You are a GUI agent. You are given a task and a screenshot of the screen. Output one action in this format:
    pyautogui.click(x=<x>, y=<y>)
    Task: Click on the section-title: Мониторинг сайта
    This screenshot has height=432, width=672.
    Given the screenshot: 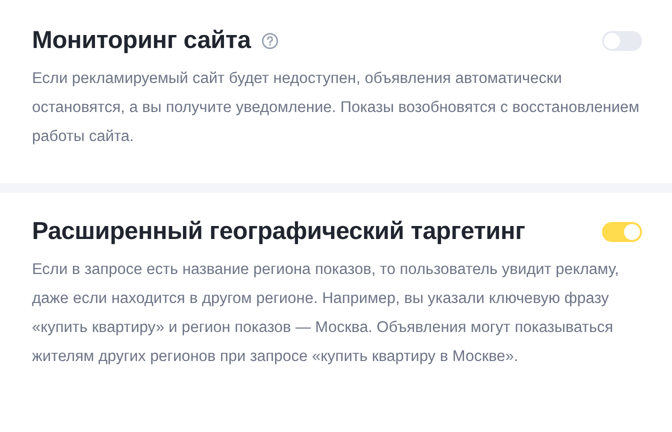 What is the action you would take?
    pyautogui.click(x=141, y=41)
    